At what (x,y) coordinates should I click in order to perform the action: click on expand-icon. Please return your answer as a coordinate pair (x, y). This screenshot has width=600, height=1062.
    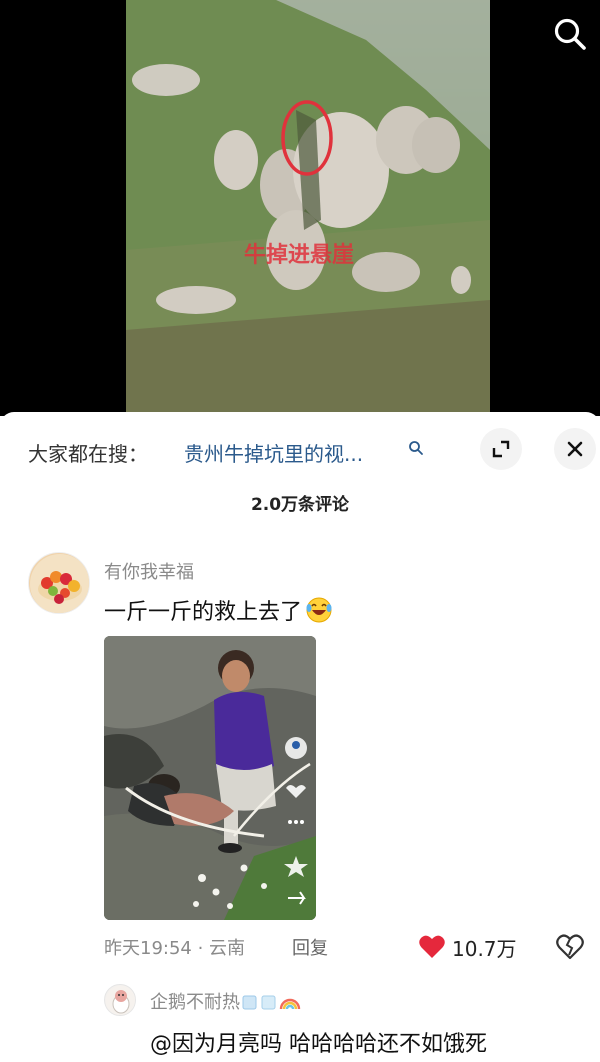
    Looking at the image, I should click on (501, 449).